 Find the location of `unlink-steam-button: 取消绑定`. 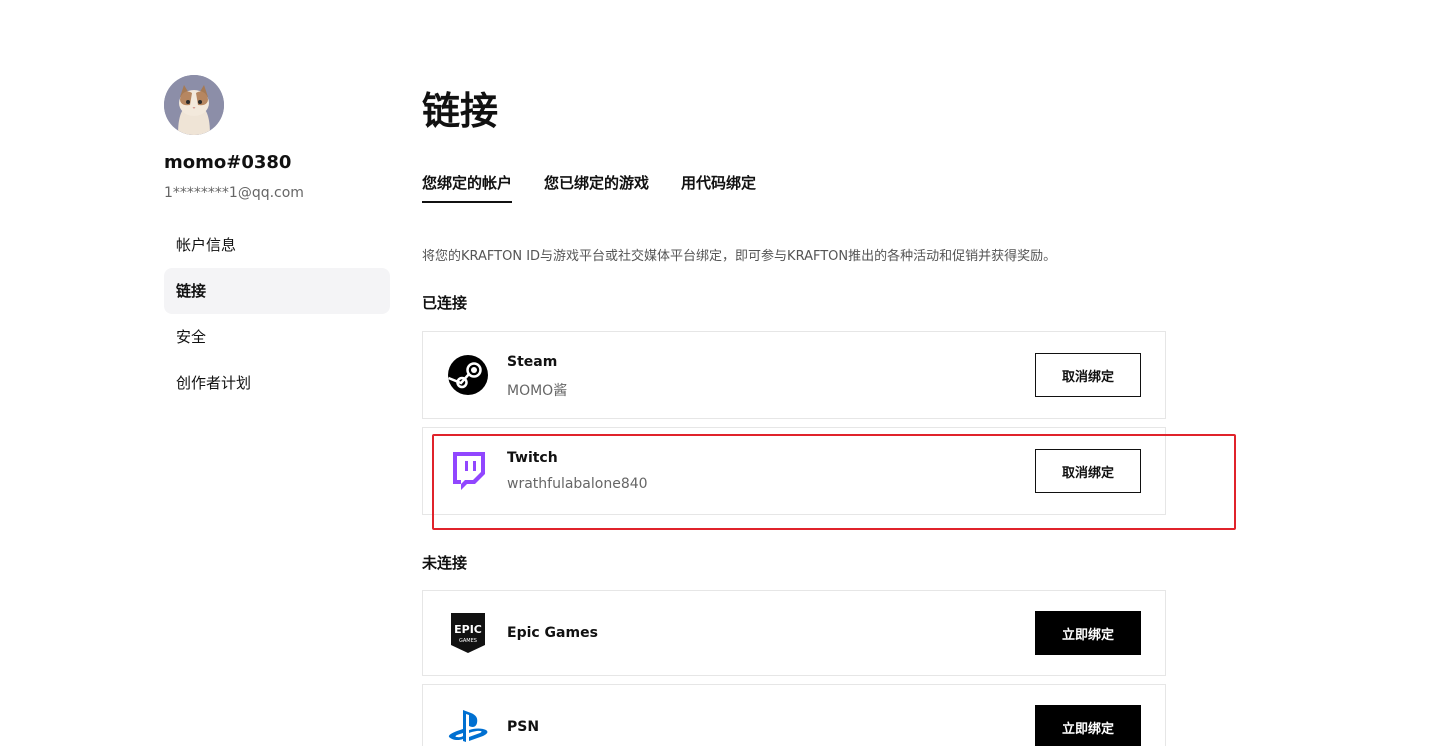

unlink-steam-button: 取消绑定 is located at coordinates (1088, 375).